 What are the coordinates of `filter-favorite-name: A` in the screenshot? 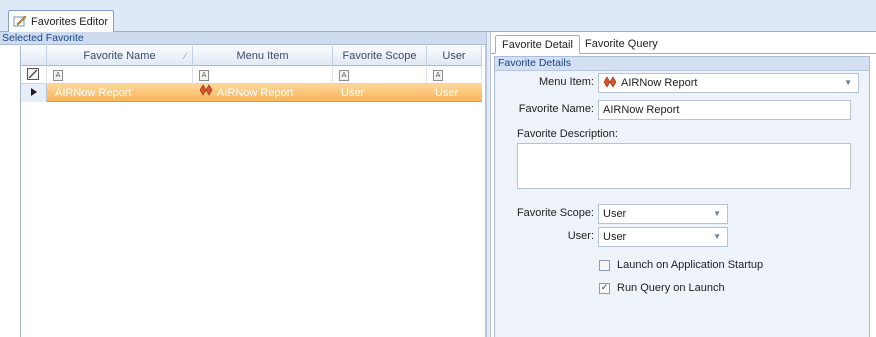 It's located at (120, 75).